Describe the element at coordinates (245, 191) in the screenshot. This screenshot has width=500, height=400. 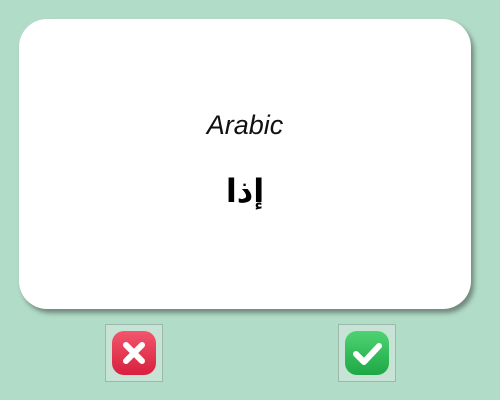
I see `card-word: إذا` at that location.